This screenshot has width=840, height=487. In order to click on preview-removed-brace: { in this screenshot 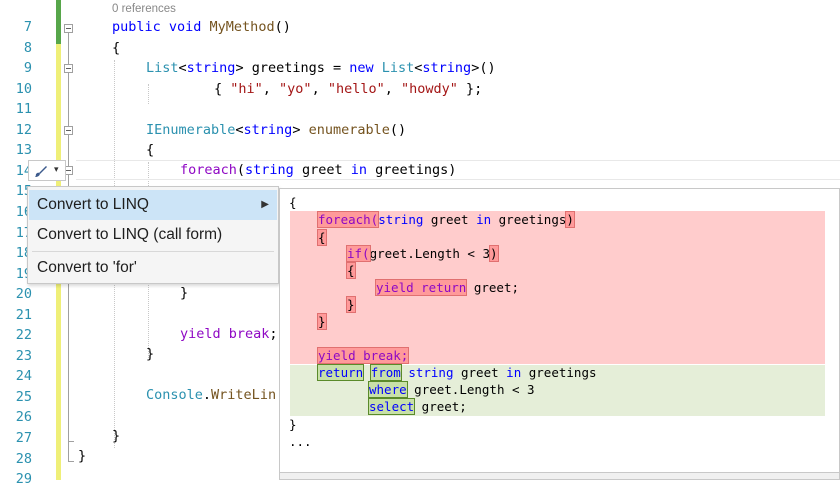, I will do `click(322, 237)`.